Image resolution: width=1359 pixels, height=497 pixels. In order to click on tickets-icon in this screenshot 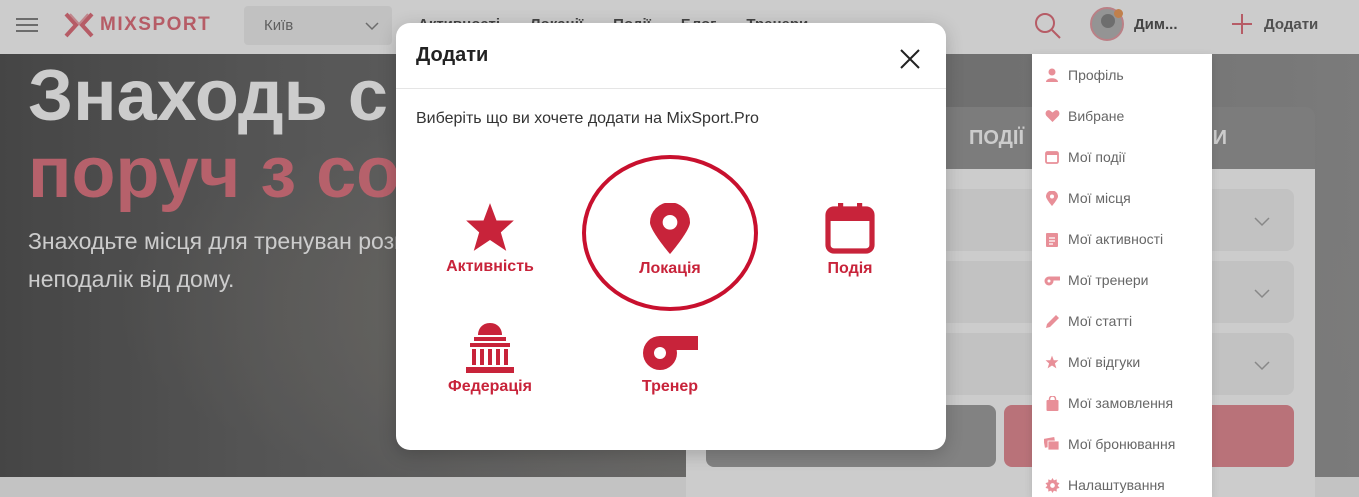, I will do `click(1052, 444)`.